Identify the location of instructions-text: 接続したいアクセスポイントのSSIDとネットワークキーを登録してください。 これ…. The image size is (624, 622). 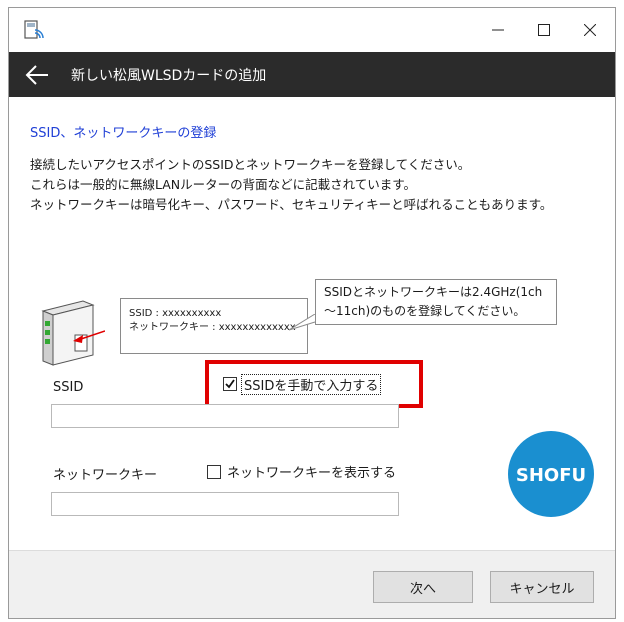
(291, 185).